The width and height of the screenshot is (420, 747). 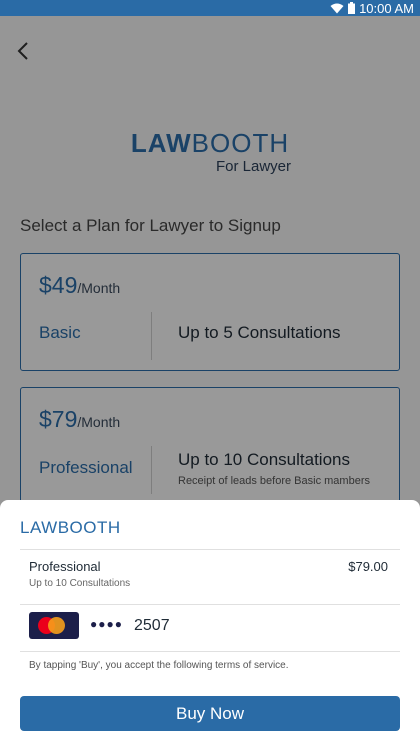 What do you see at coordinates (210, 713) in the screenshot?
I see `buy-now-button: Buy Now` at bounding box center [210, 713].